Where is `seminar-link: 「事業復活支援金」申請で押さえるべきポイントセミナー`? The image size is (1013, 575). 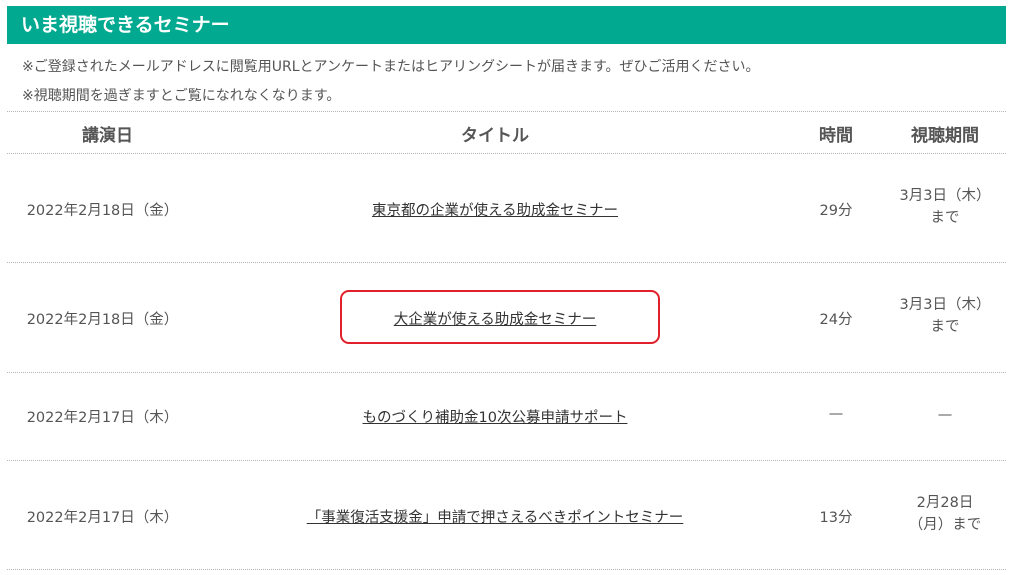 seminar-link: 「事業復活支援金」申請で押さえるべきポイントセミナー is located at coordinates (495, 518).